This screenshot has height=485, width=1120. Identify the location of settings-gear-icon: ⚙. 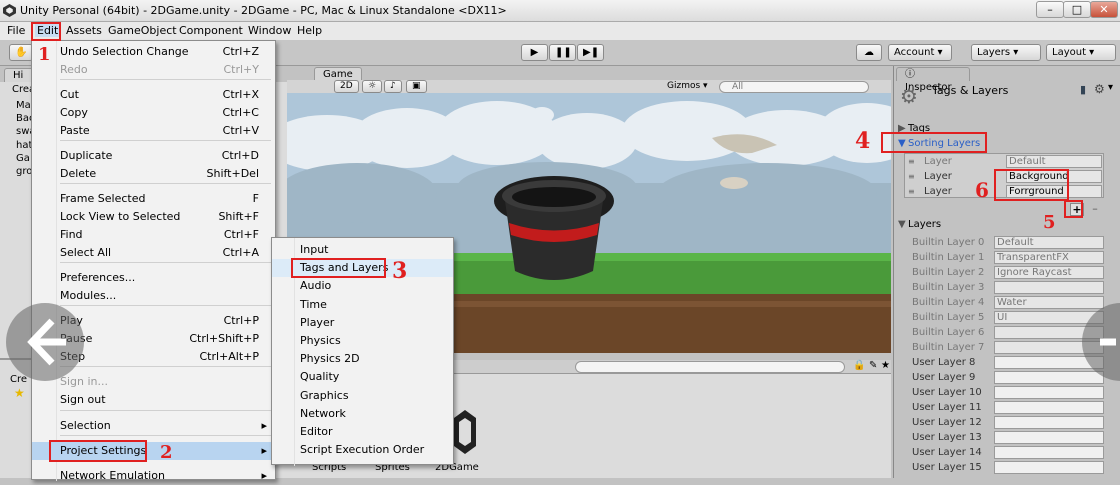
(1099, 89).